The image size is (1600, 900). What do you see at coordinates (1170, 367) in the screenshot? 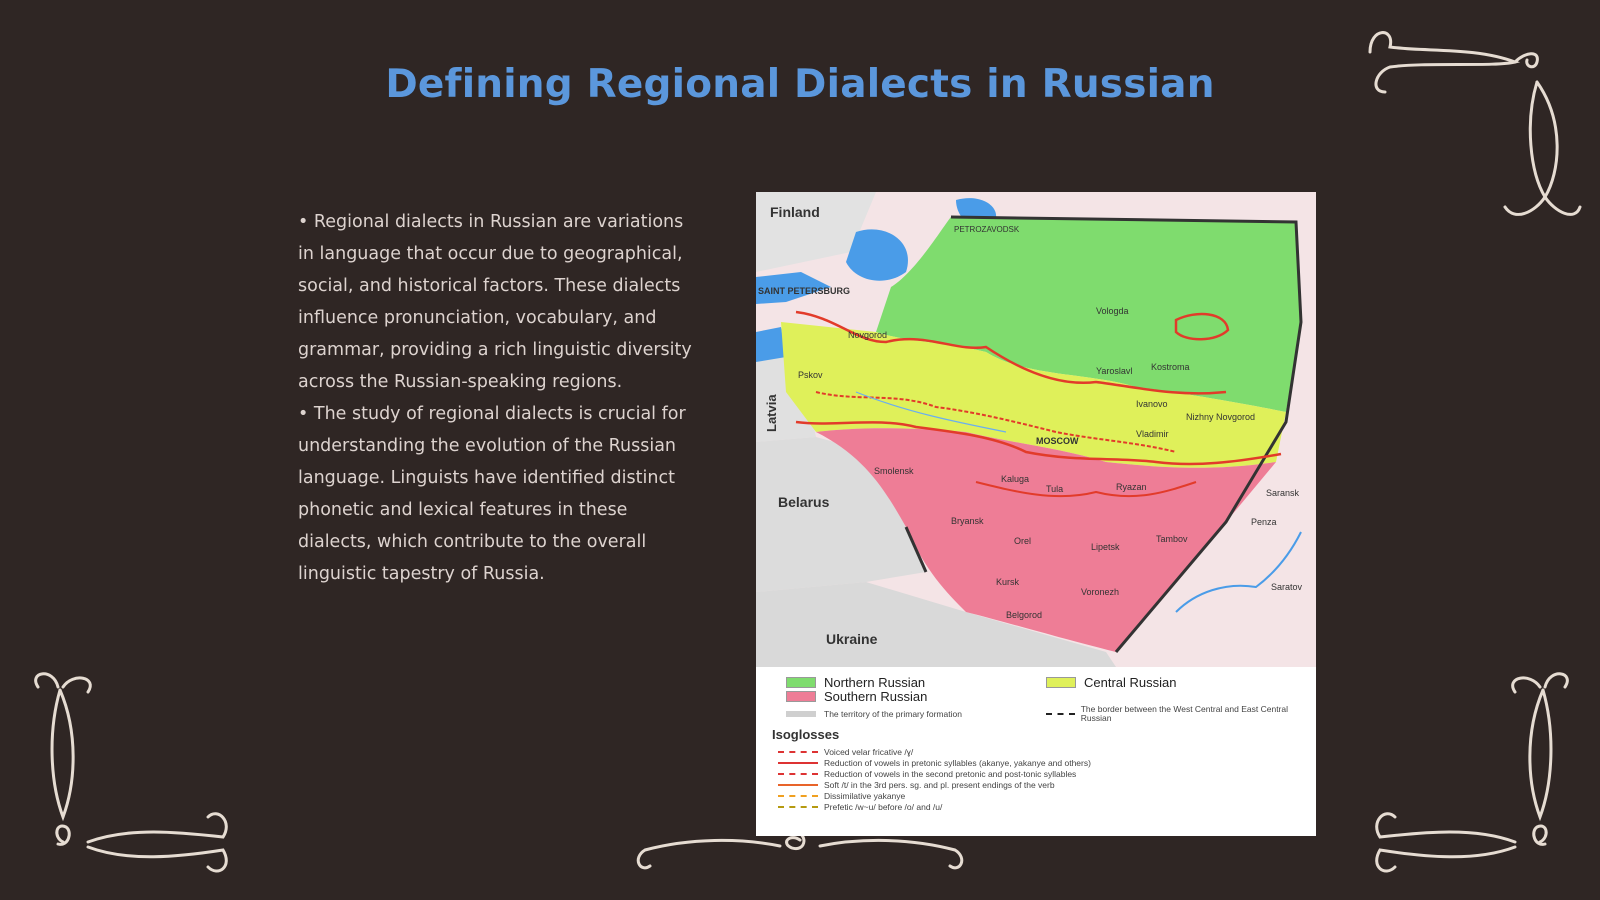
I see `label-kostroma: Kostroma` at bounding box center [1170, 367].